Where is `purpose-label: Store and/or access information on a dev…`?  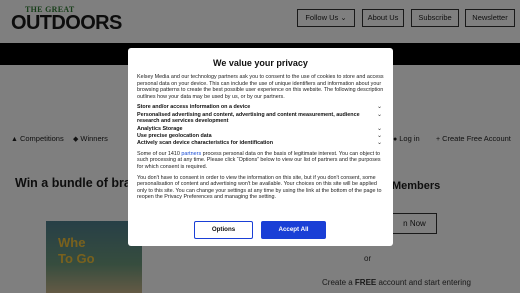 purpose-label: Store and/or access information on a dev… is located at coordinates (194, 107).